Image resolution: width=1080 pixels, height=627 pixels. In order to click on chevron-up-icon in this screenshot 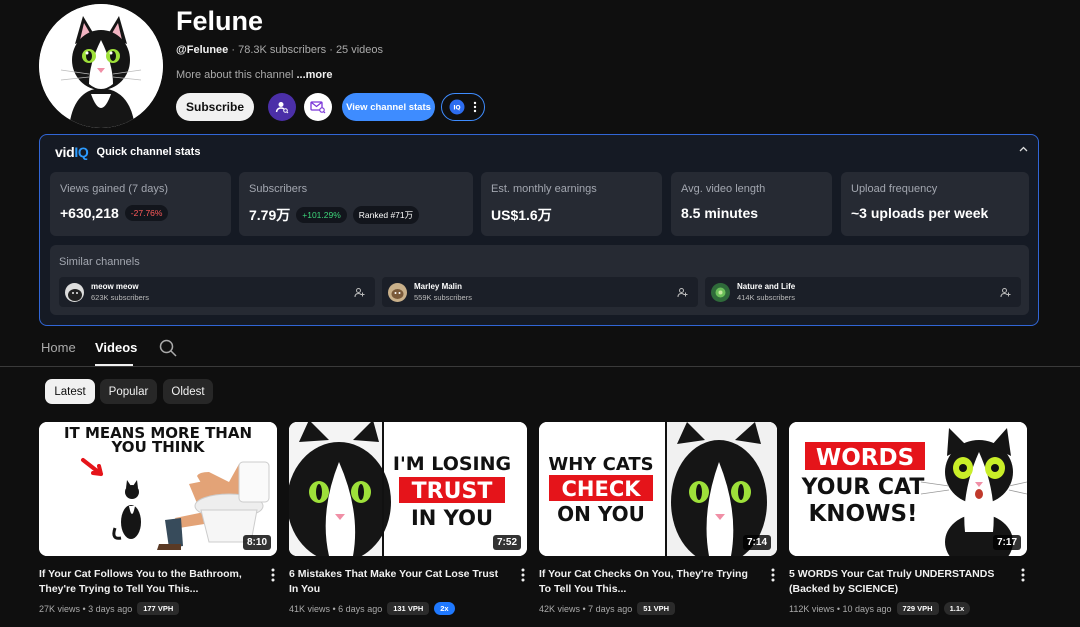, I will do `click(1023, 149)`.